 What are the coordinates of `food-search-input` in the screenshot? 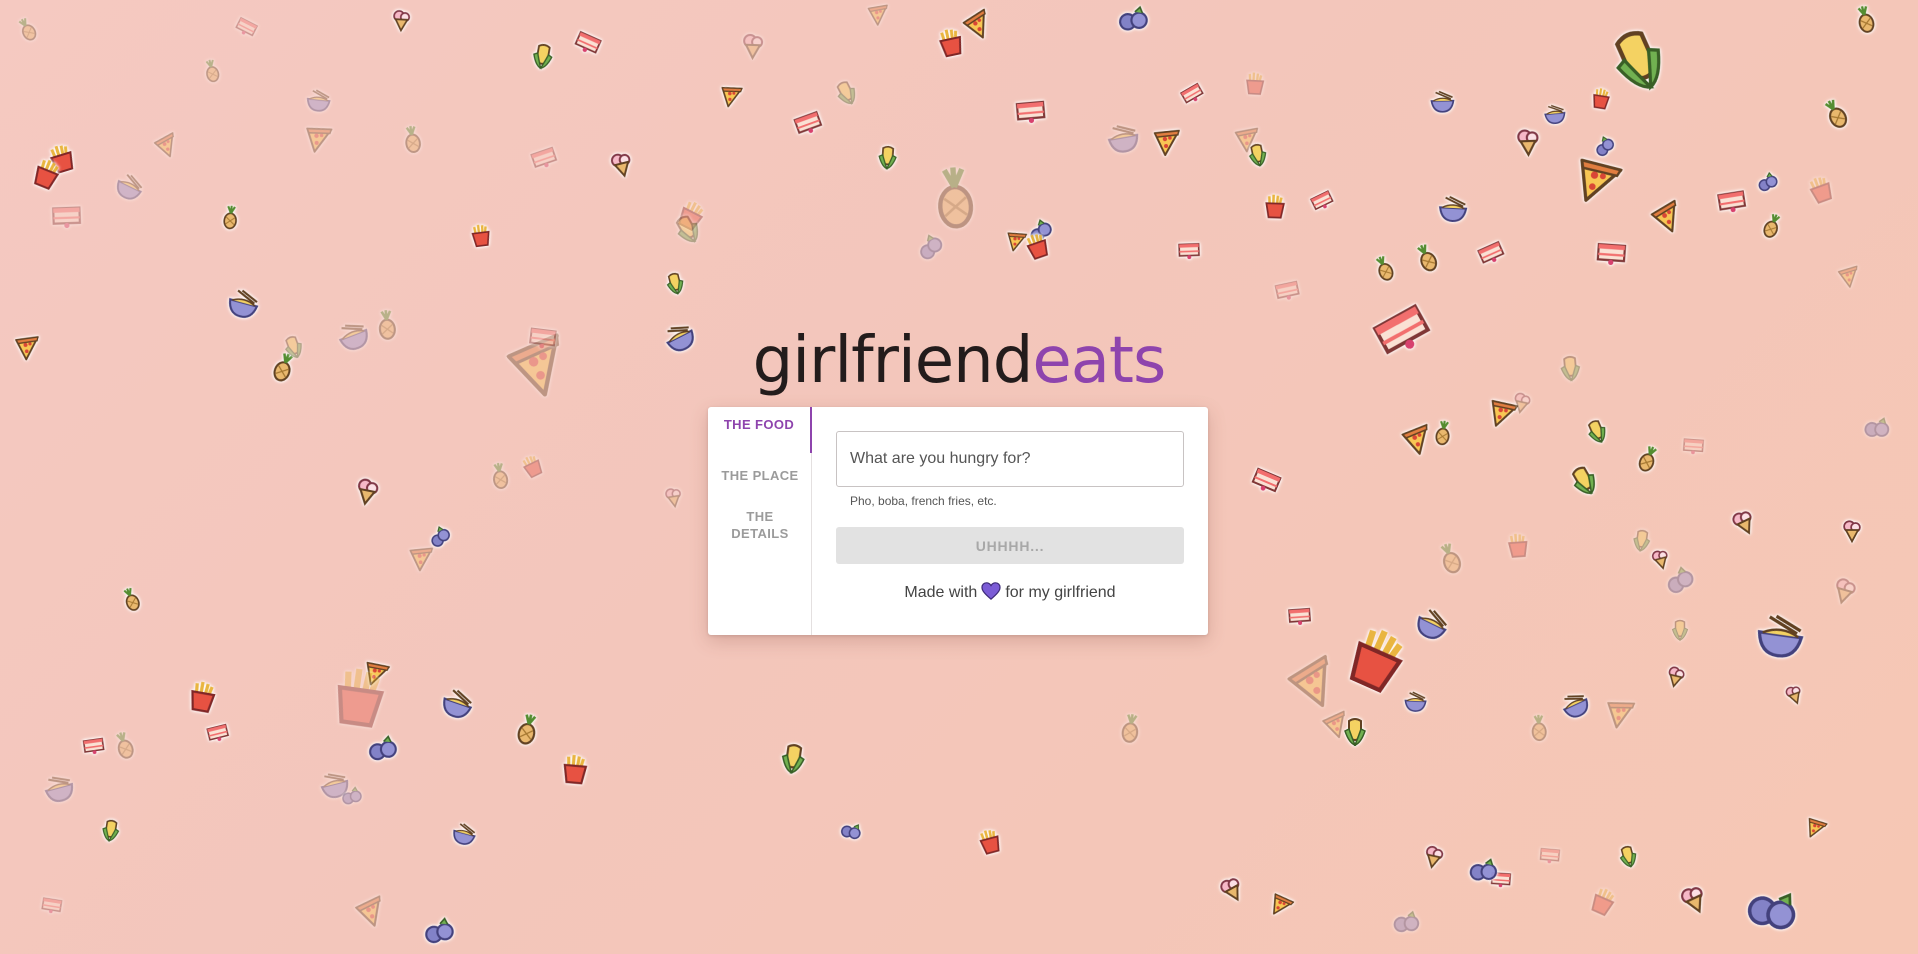 It's located at (1010, 459).